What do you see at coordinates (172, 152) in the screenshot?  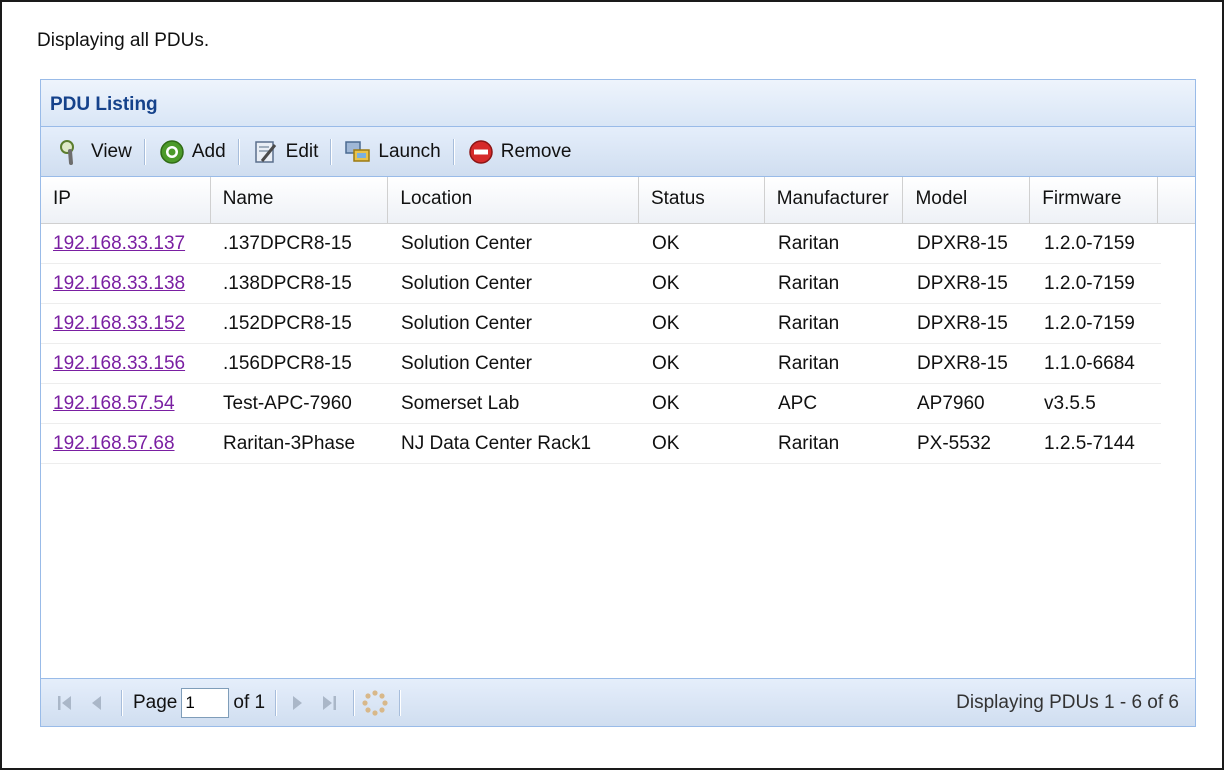 I see `add-circle-icon` at bounding box center [172, 152].